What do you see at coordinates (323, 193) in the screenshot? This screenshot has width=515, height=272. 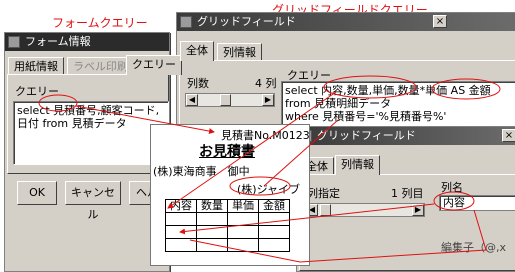 I see `column-spec-label: 列指定` at bounding box center [323, 193].